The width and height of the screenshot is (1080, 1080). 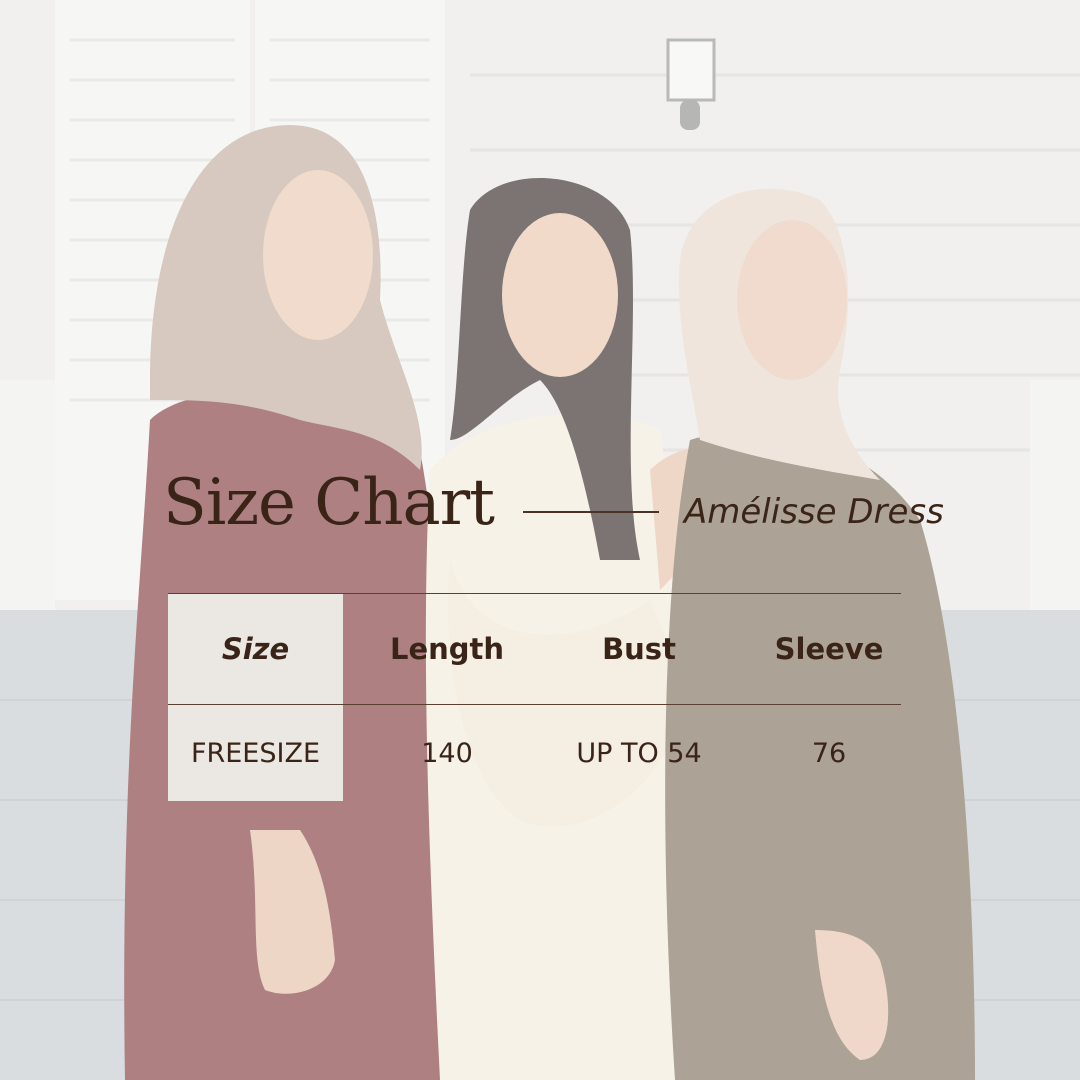 I want to click on header-size: Size, so click(x=255, y=649).